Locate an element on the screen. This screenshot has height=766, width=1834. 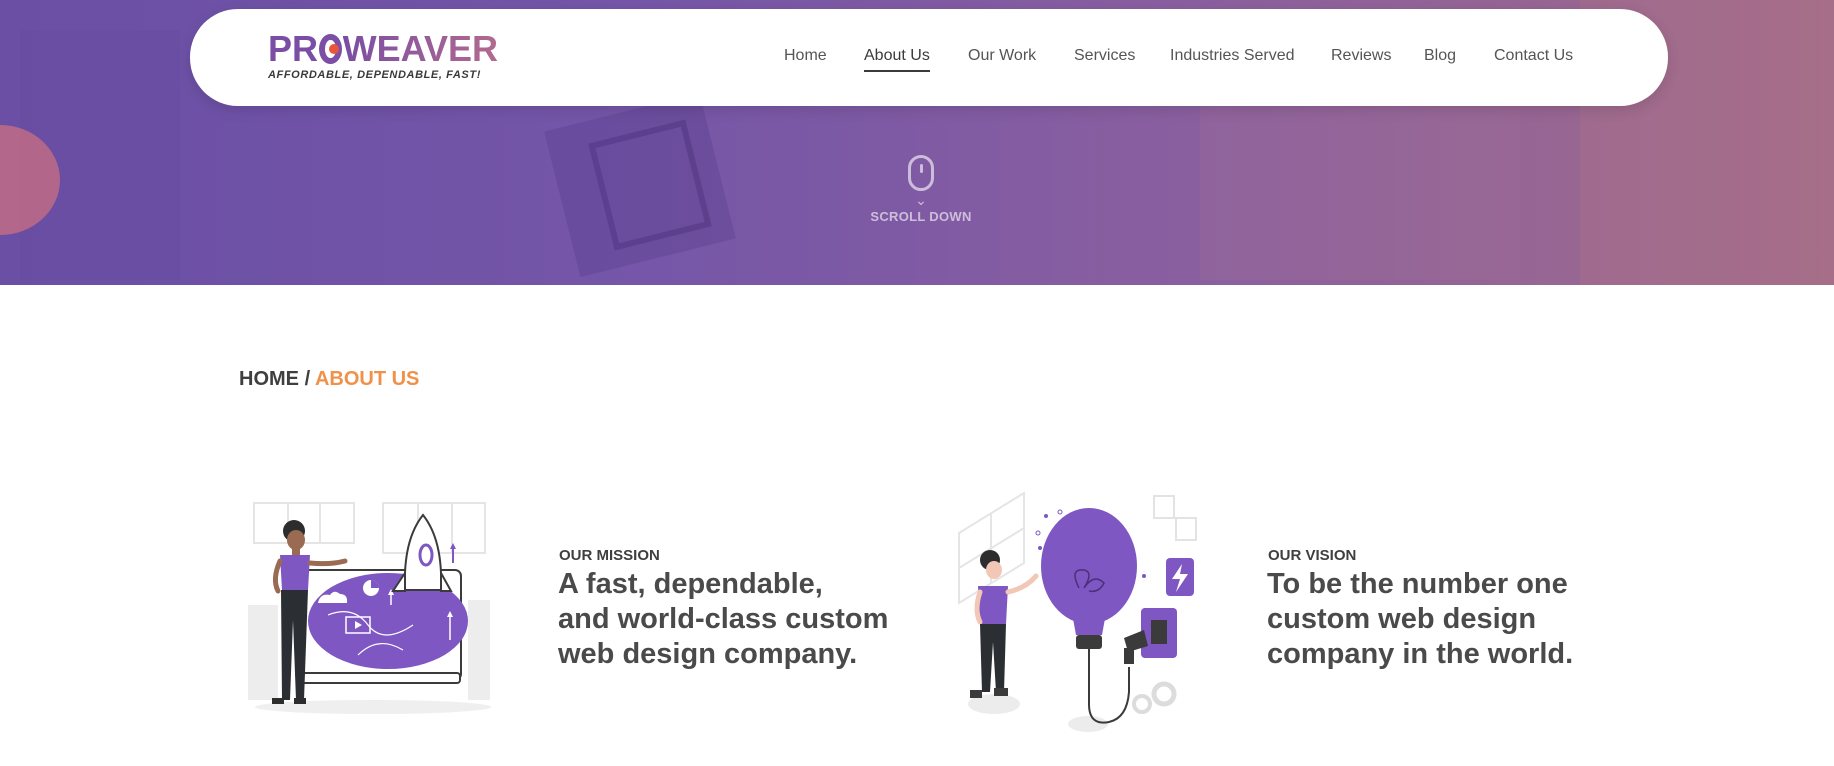
mission-heading-line: and world-class custom is located at coordinates (723, 619).